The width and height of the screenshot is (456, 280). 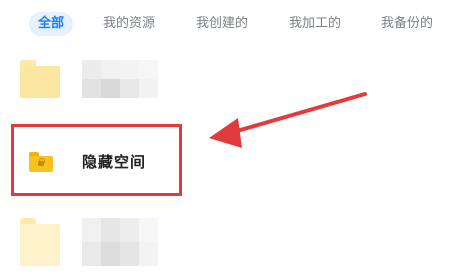 I want to click on tab-processed-by-me: 我加工的, so click(x=315, y=24).